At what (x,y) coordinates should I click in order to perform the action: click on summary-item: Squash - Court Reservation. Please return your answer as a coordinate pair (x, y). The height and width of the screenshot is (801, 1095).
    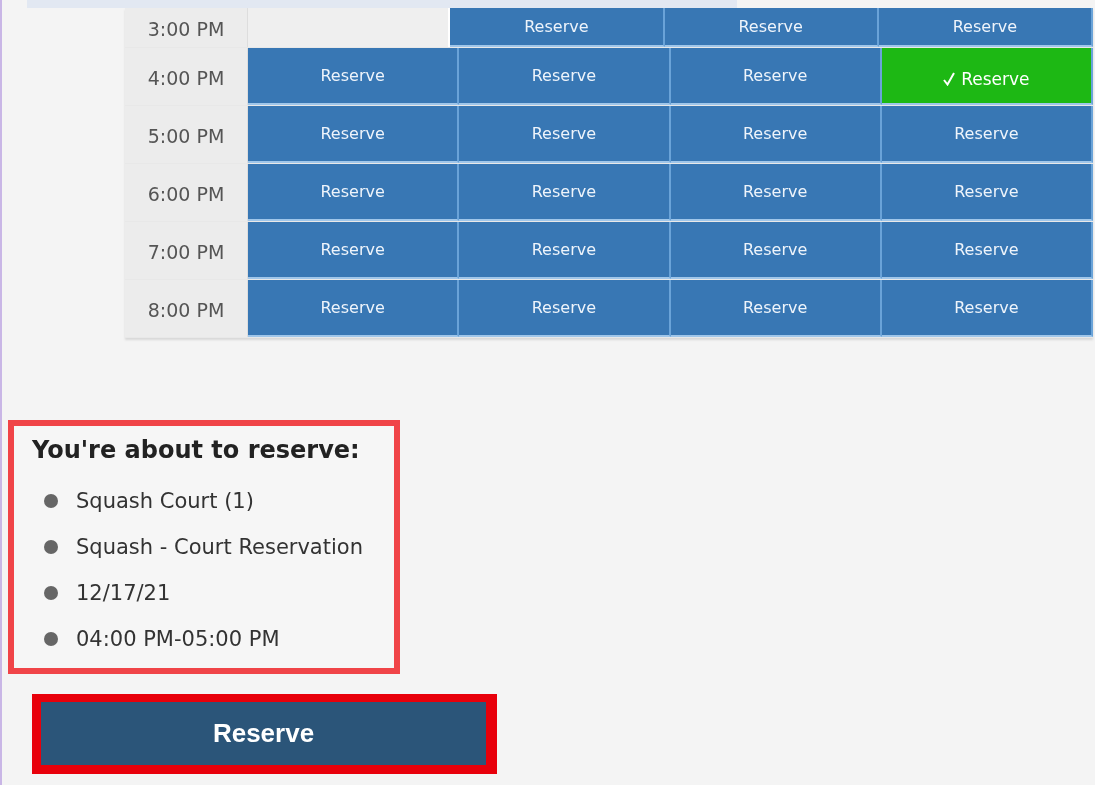
    Looking at the image, I should click on (219, 547).